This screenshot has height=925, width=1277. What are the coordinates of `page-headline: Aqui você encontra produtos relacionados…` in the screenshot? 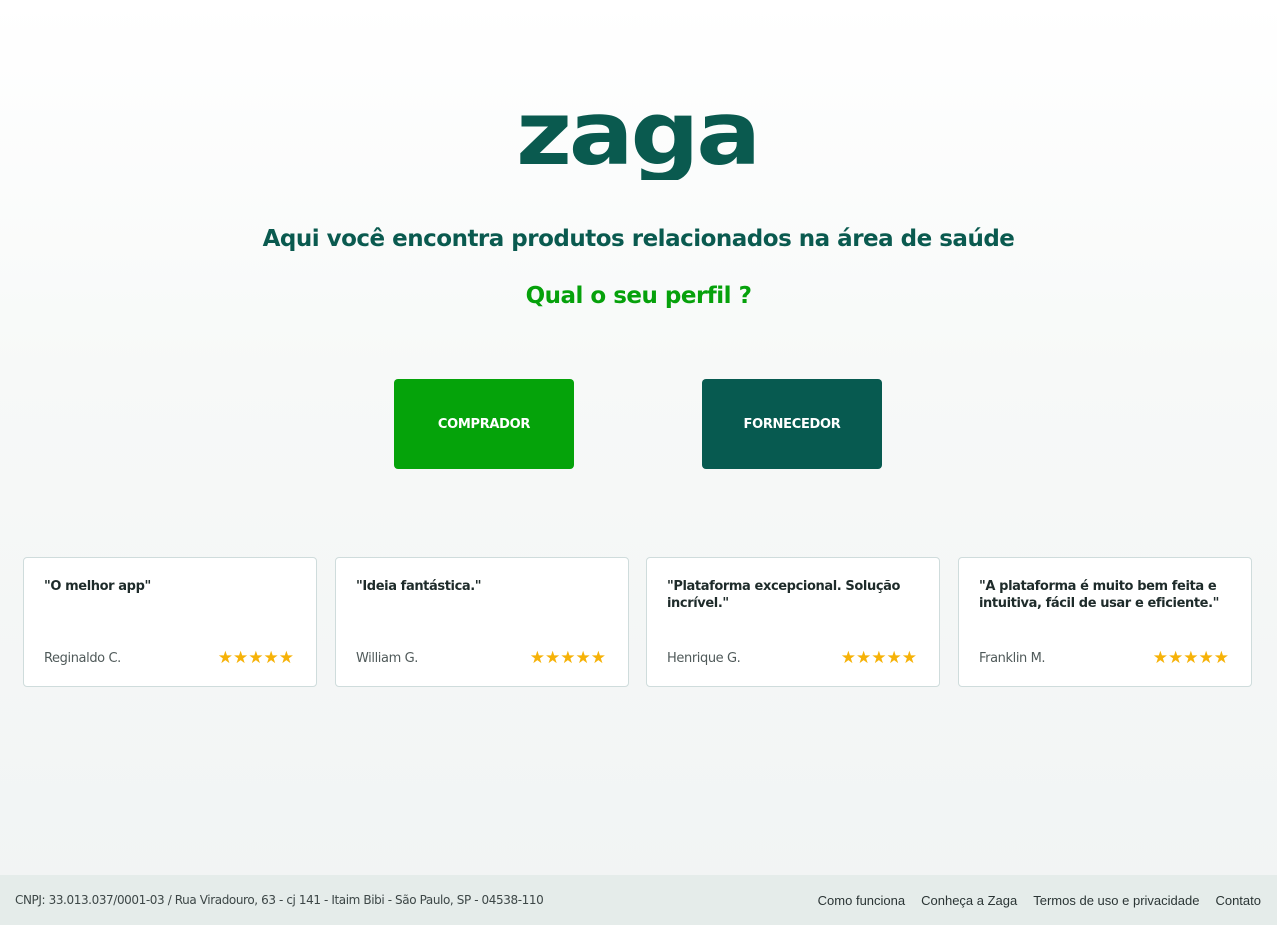 It's located at (638, 239).